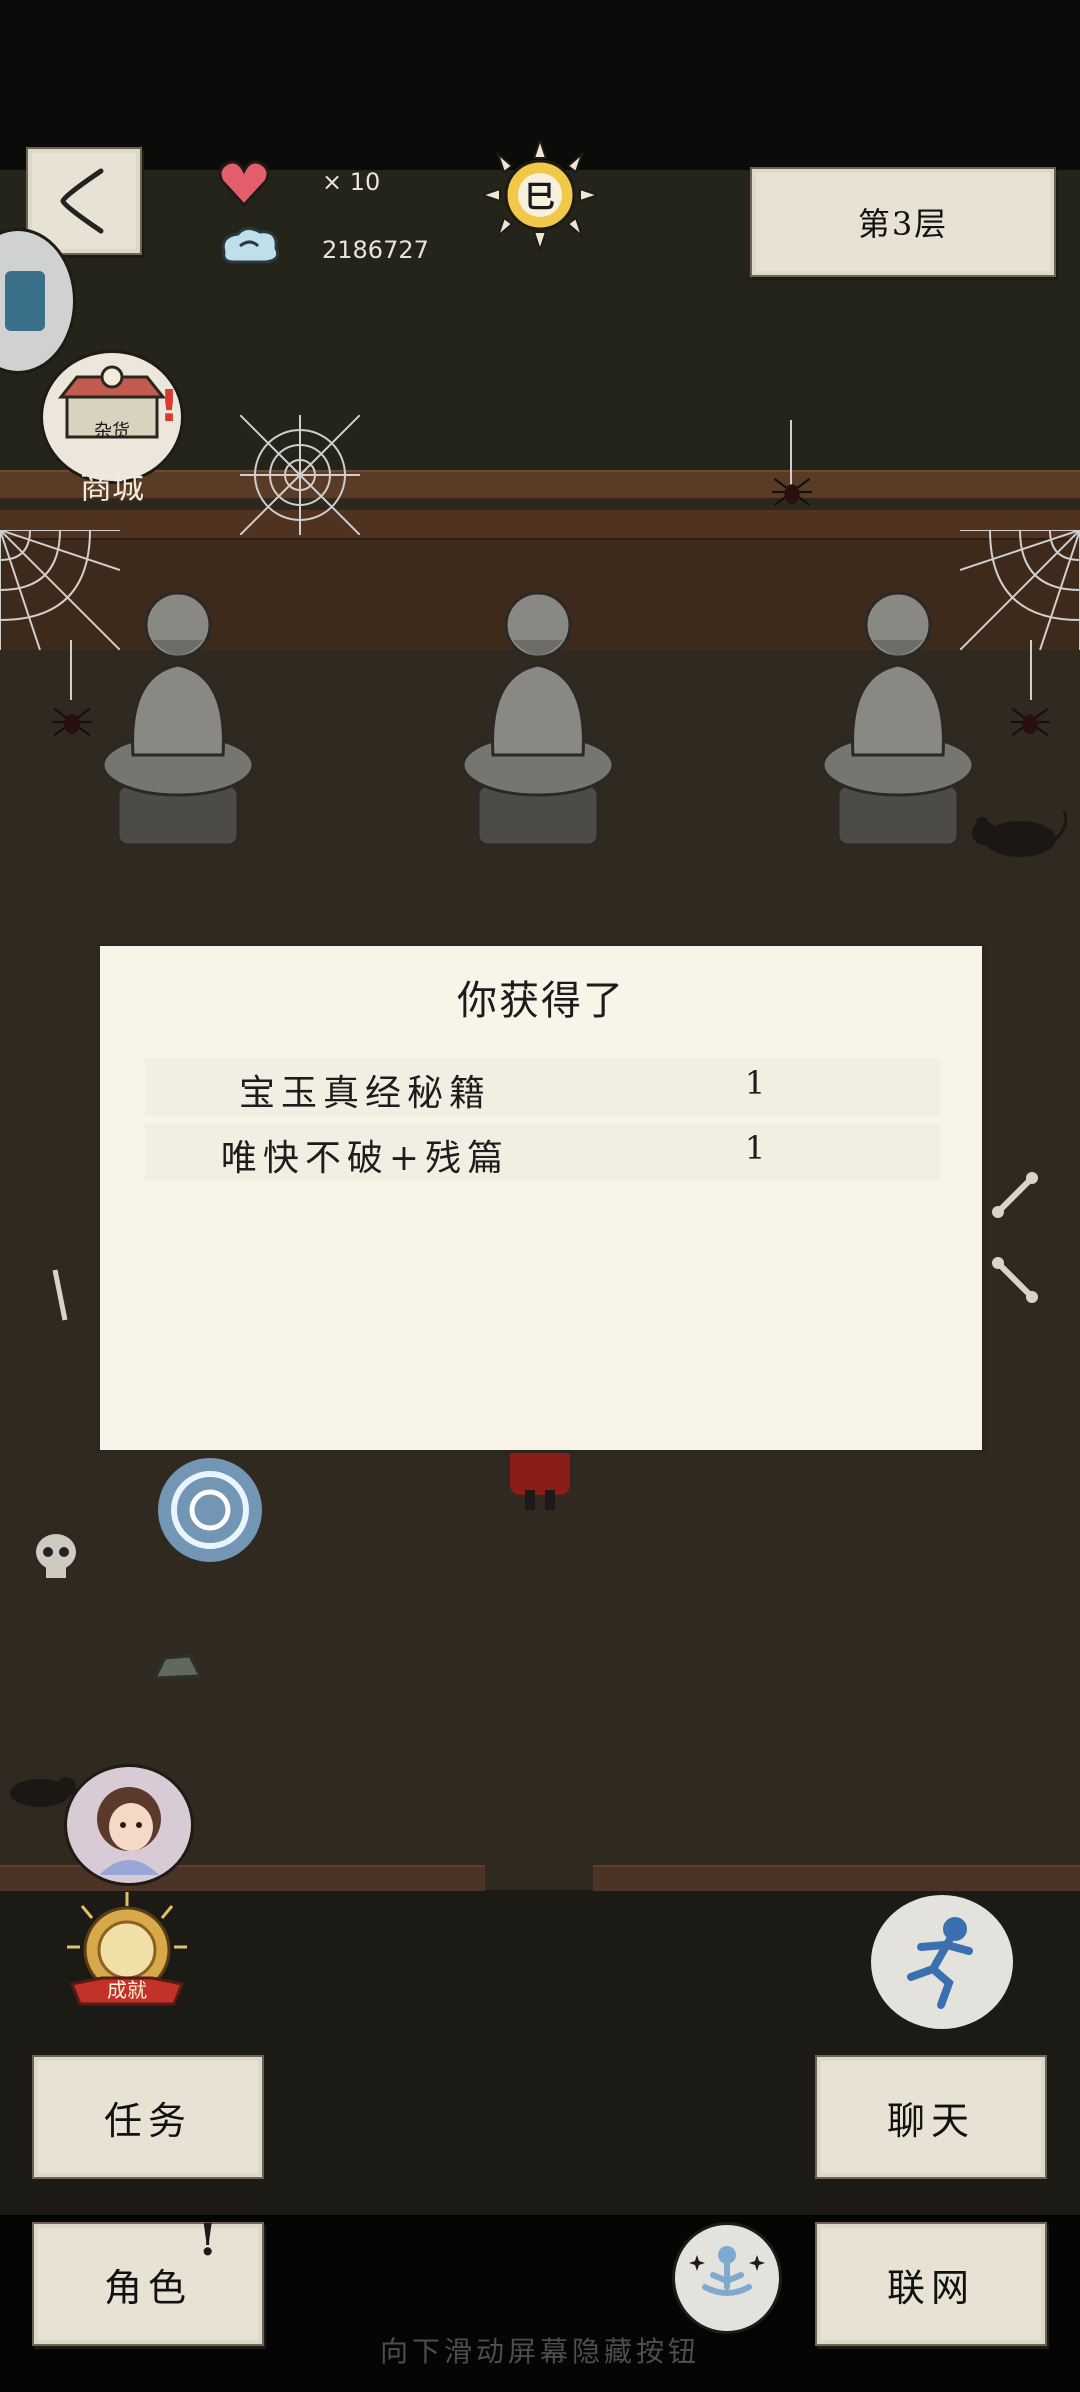 The width and height of the screenshot is (1080, 2392). Describe the element at coordinates (169, 406) in the screenshot. I see `alert-icon: !` at that location.